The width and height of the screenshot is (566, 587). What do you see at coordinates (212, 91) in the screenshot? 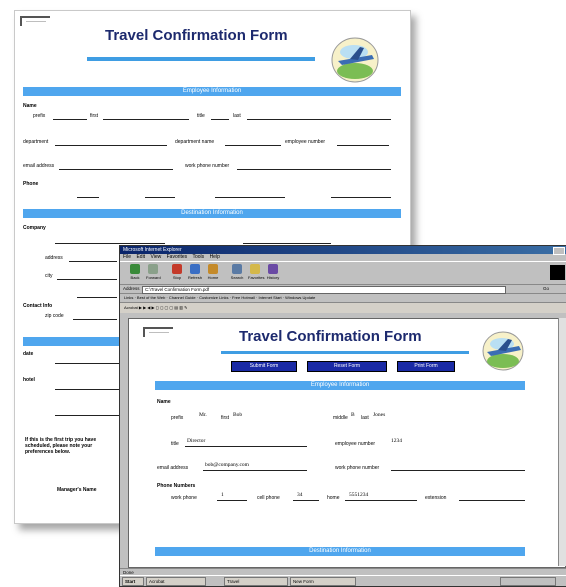
I see `paper-section-employee: Employee Information` at bounding box center [212, 91].